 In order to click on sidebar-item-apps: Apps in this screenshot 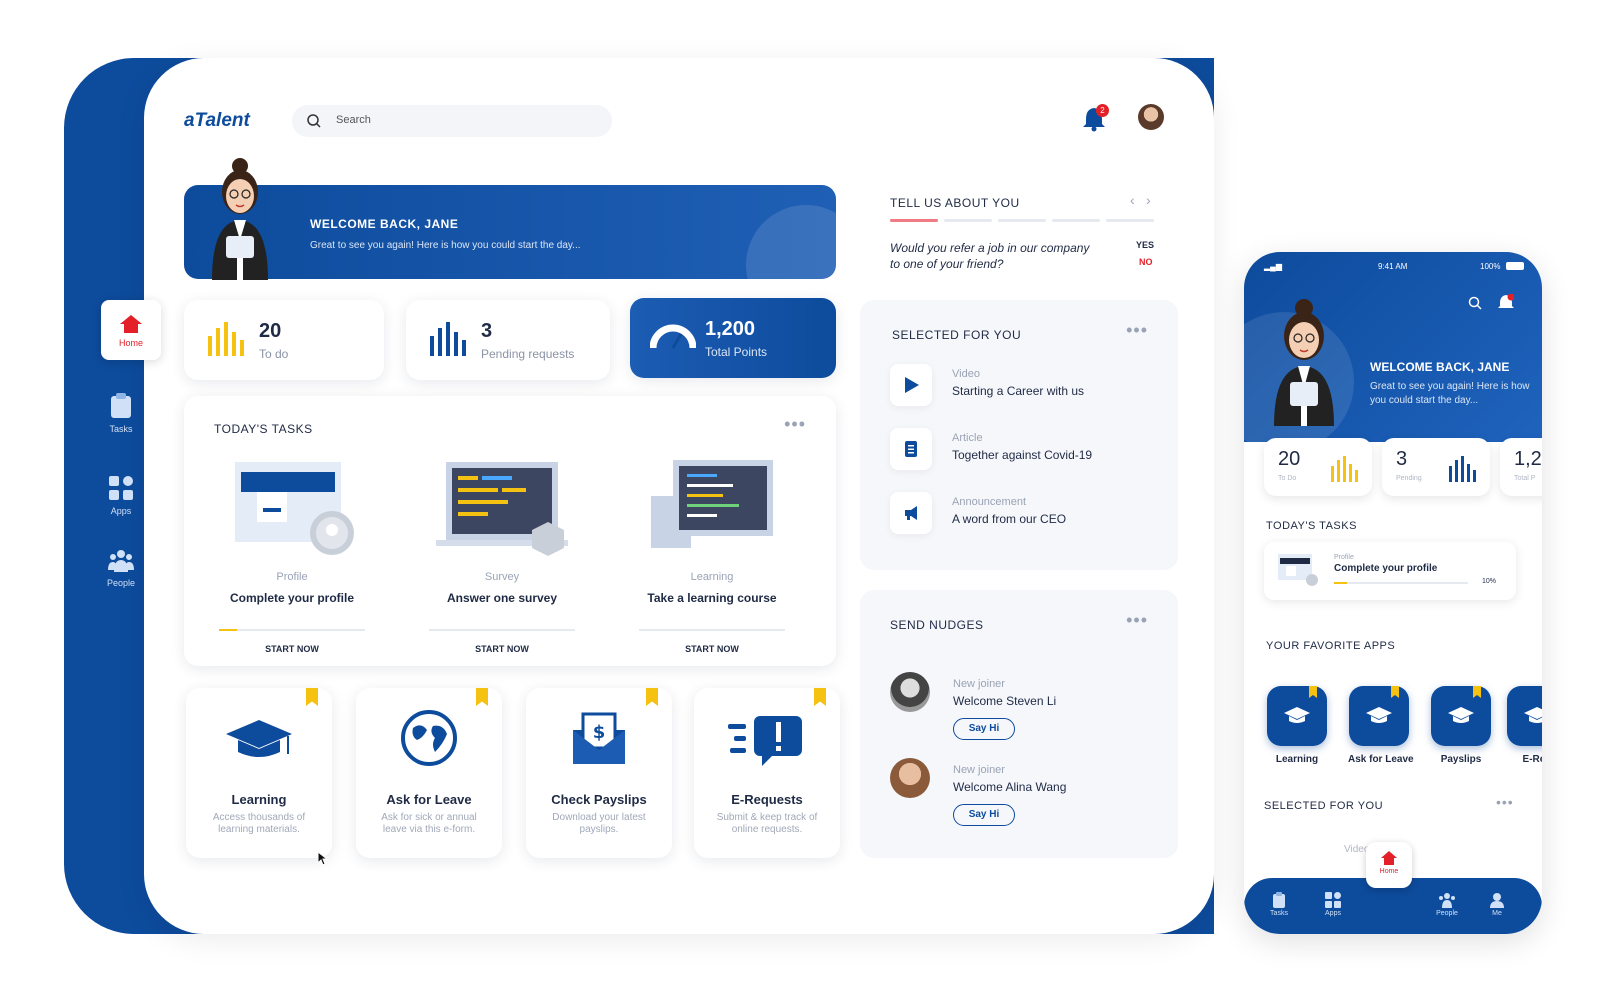, I will do `click(121, 495)`.